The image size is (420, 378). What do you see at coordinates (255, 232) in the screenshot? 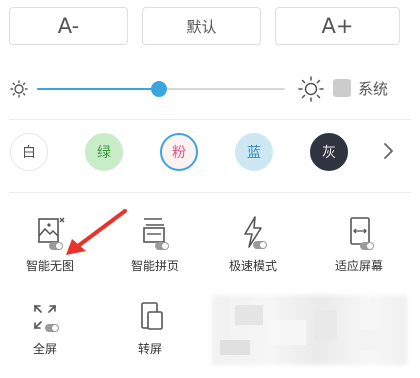
I see `lightning-icon` at bounding box center [255, 232].